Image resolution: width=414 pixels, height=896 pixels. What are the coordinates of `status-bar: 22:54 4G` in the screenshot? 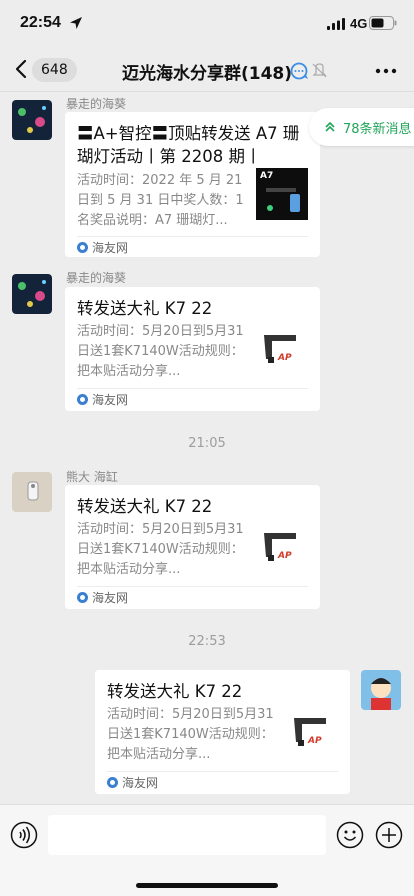 It's located at (207, 24).